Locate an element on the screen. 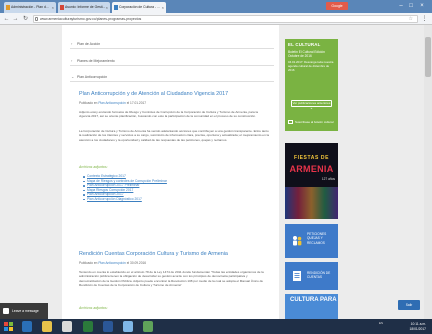  browser-tab-active: Corporación de Cultura - ... × is located at coordinates (139, 7).